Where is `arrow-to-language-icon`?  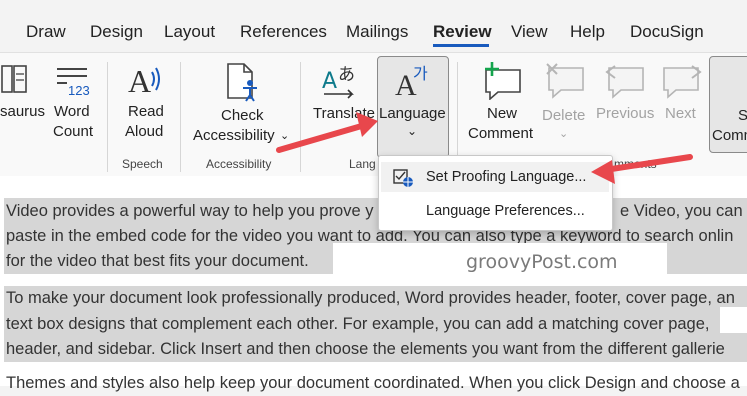
arrow-to-language-icon is located at coordinates (327, 132).